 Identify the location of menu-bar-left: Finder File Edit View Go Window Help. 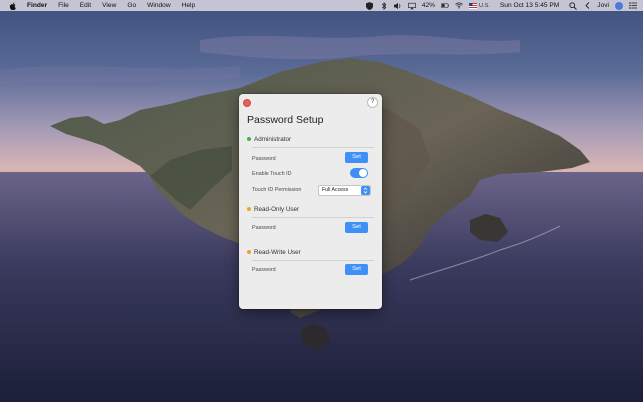
(103, 5).